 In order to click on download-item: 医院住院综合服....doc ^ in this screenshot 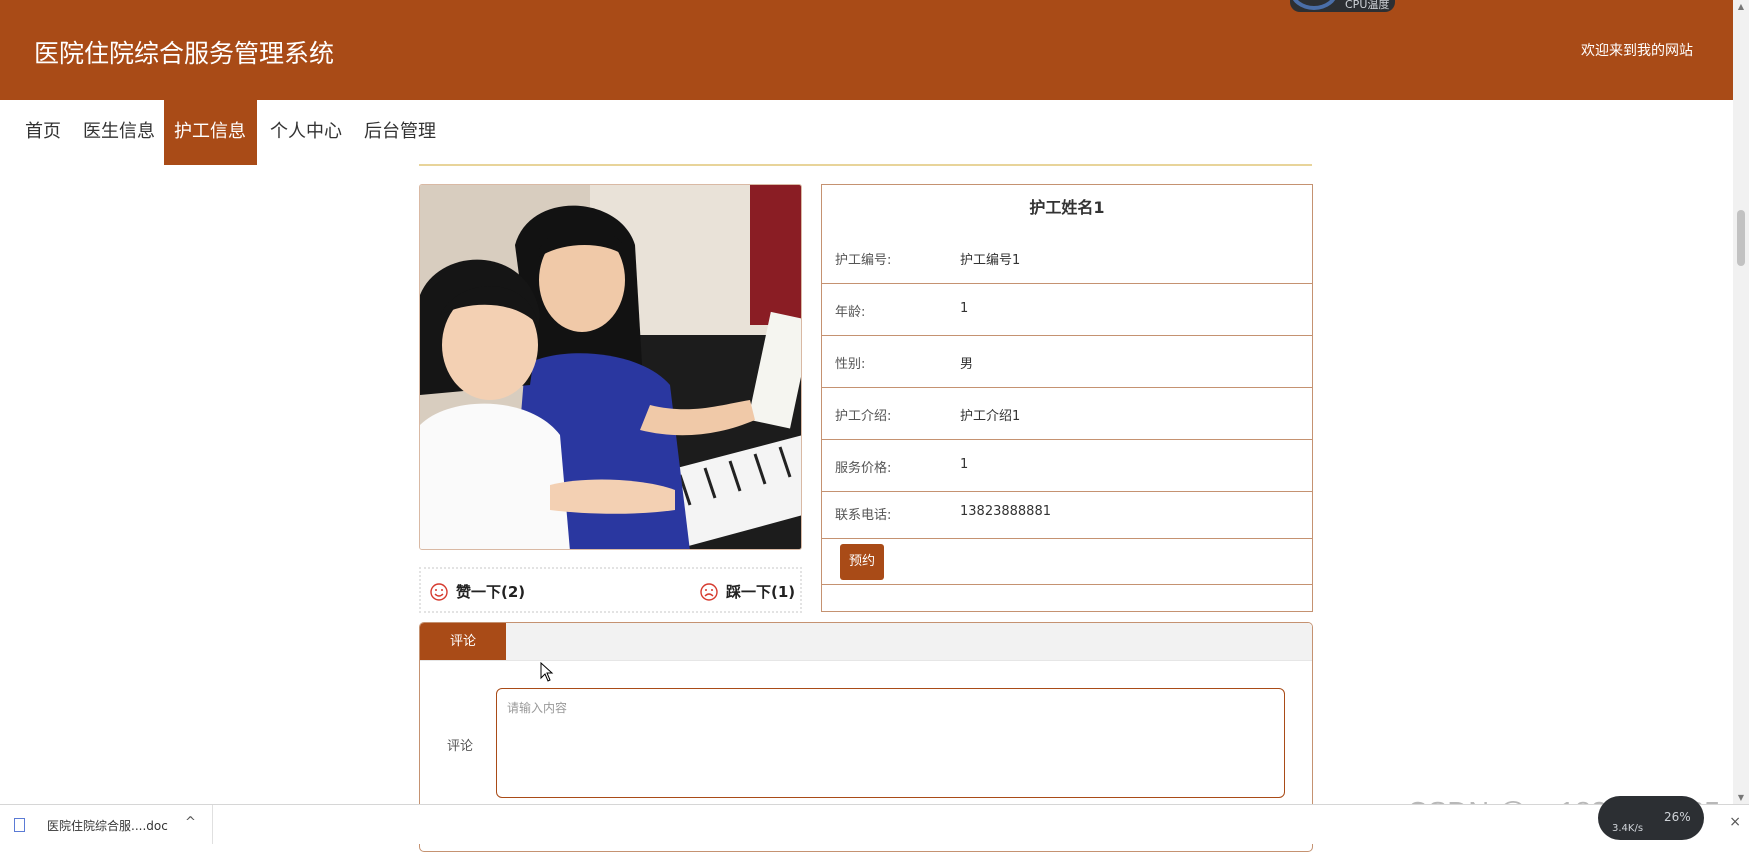, I will do `click(106, 824)`.